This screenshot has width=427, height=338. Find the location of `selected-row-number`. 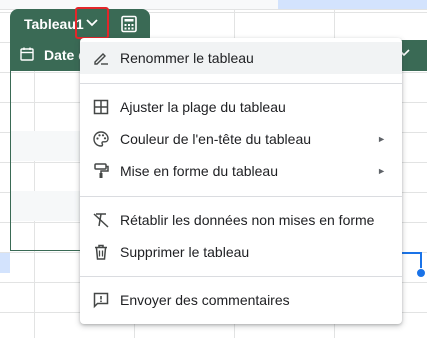

selected-row-number is located at coordinates (5, 263).